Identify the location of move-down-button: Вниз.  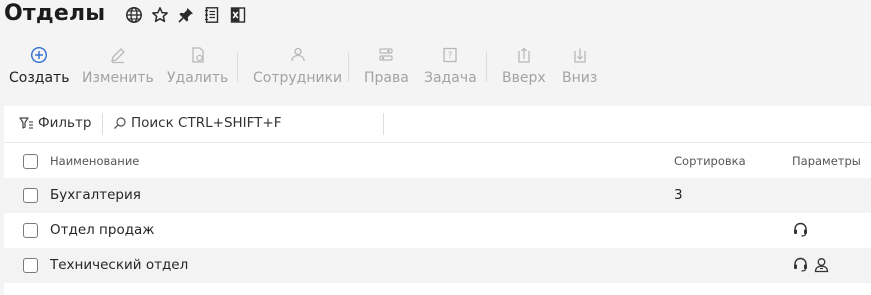
(579, 67).